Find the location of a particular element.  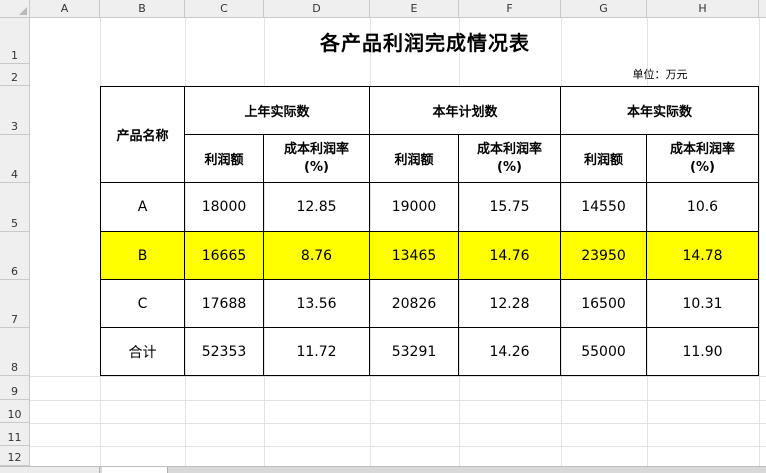

col-header-next is located at coordinates (762, 9).